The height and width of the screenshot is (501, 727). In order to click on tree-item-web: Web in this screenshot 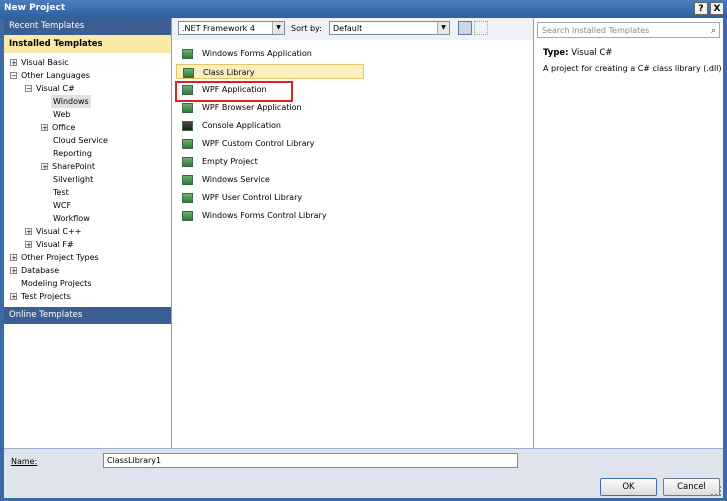, I will do `click(61, 114)`.